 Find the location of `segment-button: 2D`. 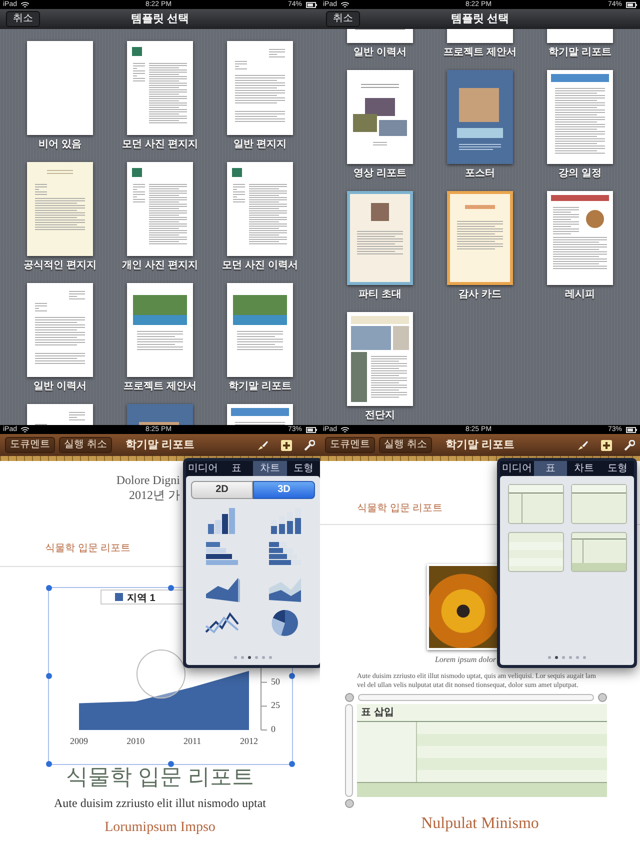

segment-button: 2D is located at coordinates (222, 490).